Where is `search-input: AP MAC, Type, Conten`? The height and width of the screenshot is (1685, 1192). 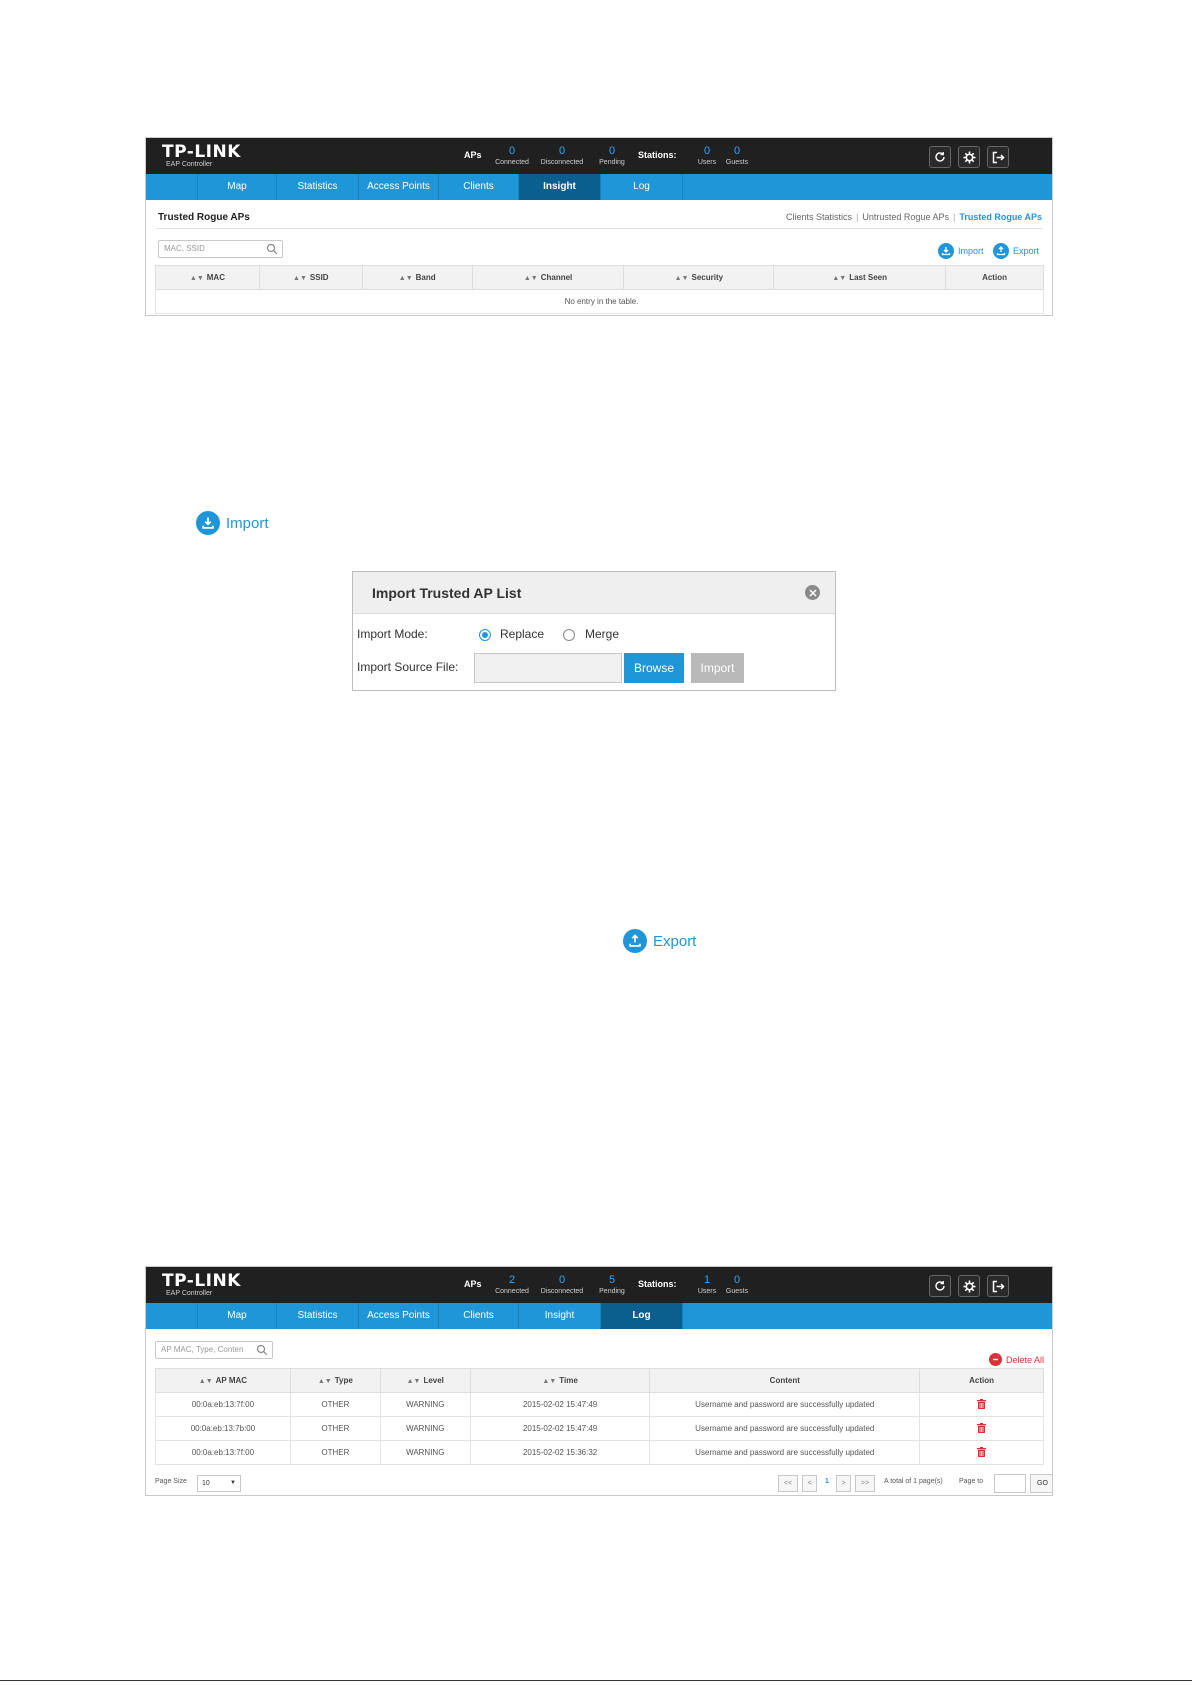
search-input: AP MAC, Type, Conten is located at coordinates (214, 1350).